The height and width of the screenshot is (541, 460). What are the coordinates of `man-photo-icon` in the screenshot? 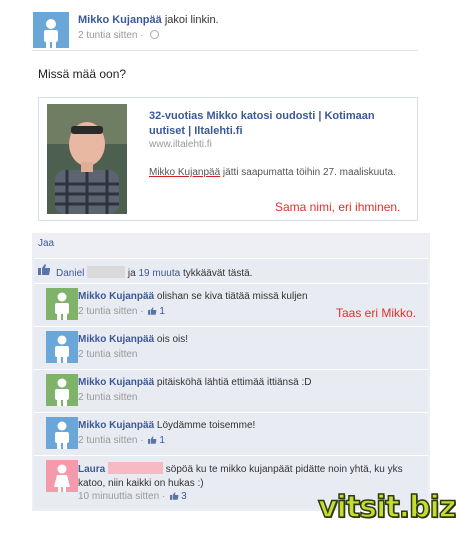 It's located at (87, 159).